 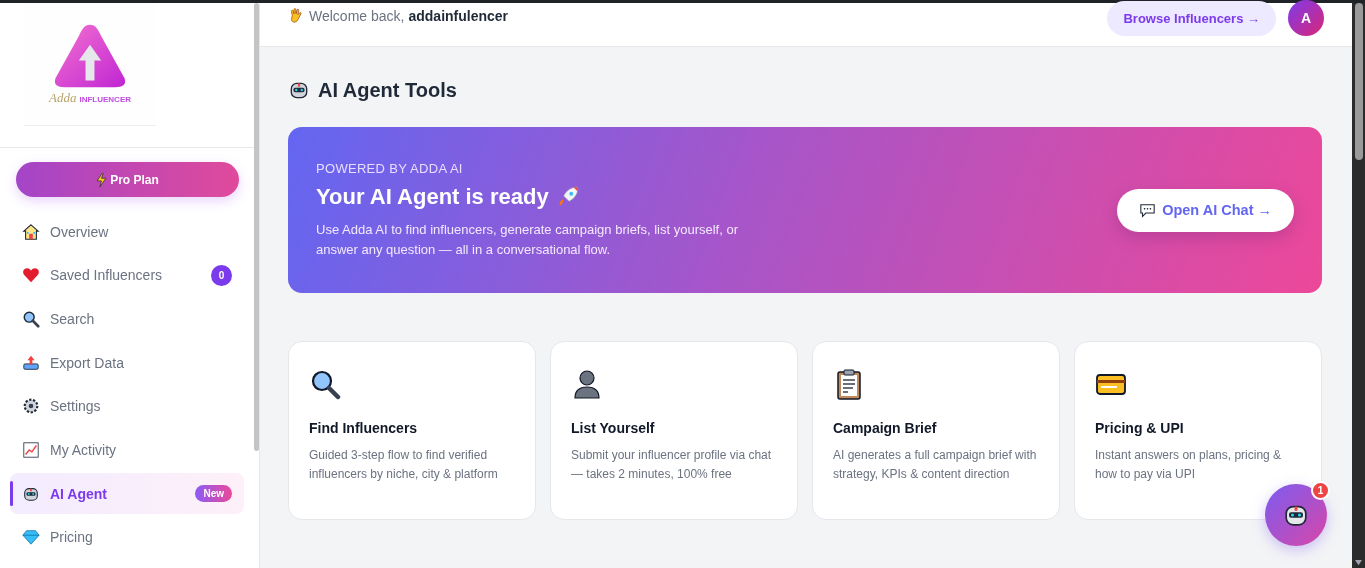 What do you see at coordinates (458, 15) in the screenshot?
I see `username: addainfulencer` at bounding box center [458, 15].